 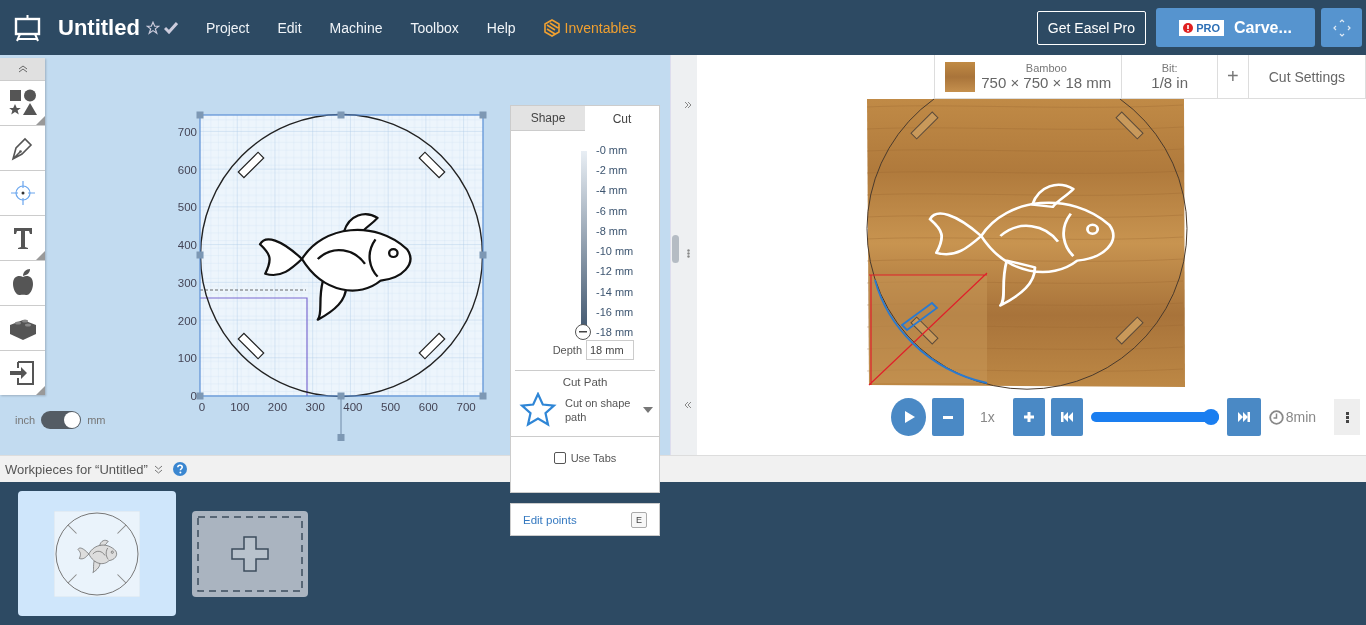 What do you see at coordinates (612, 210) in the screenshot?
I see `depth-mark: -6 mm` at bounding box center [612, 210].